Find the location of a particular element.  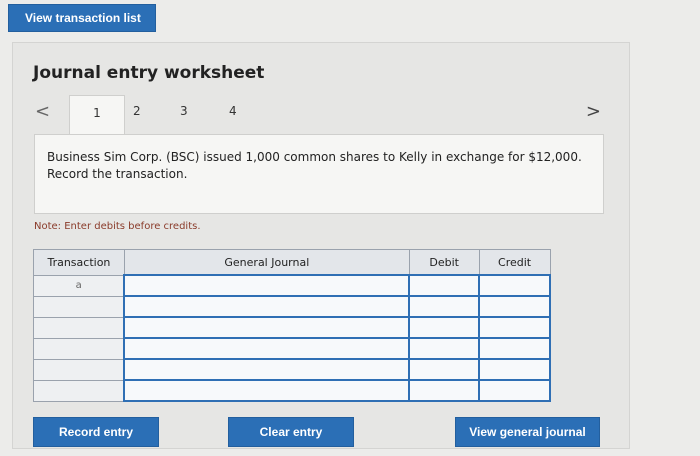

table-row: a is located at coordinates (292, 285).